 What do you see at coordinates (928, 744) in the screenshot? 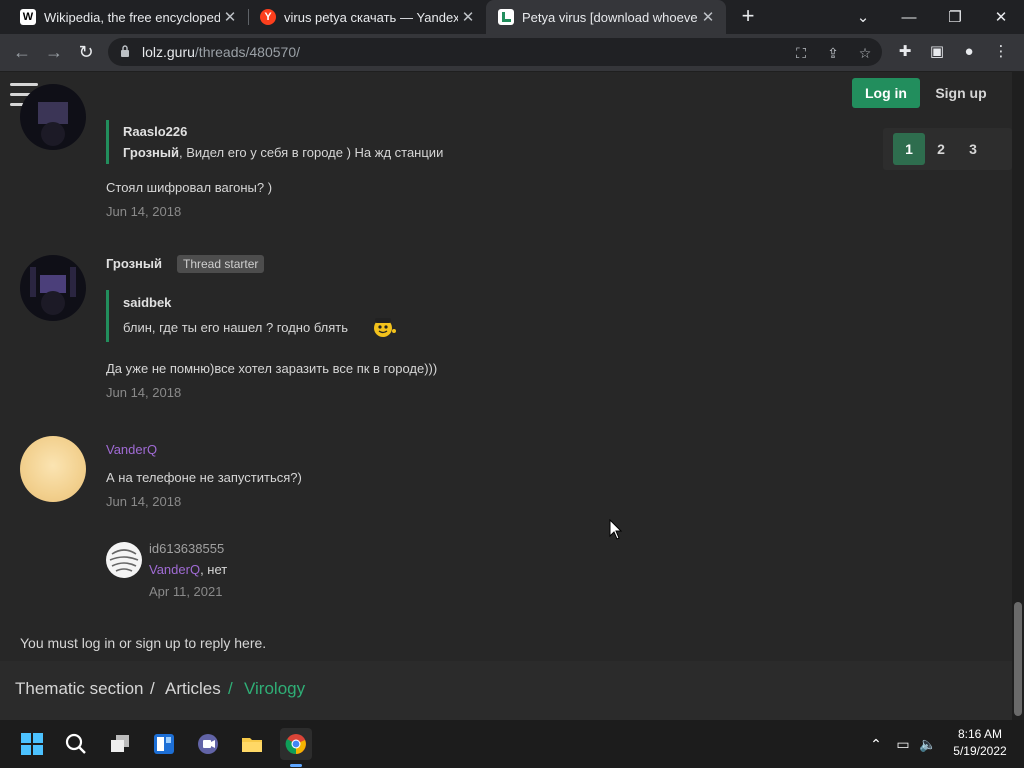
I see `volume-icon: 🔈` at bounding box center [928, 744].